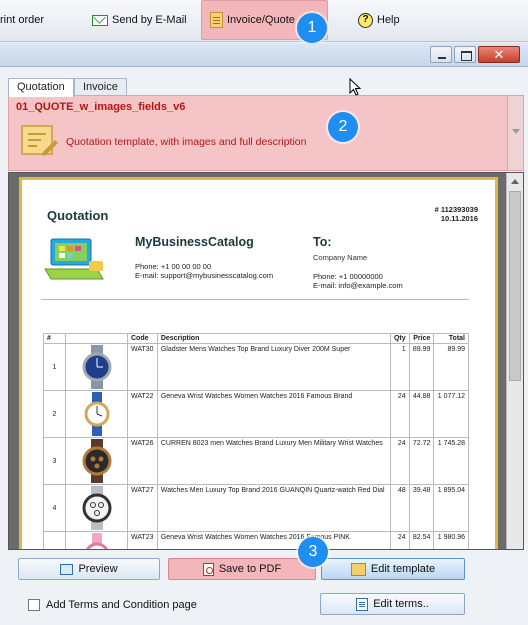 This screenshot has height=625, width=528. Describe the element at coordinates (216, 20) in the screenshot. I see `document-icon` at that location.